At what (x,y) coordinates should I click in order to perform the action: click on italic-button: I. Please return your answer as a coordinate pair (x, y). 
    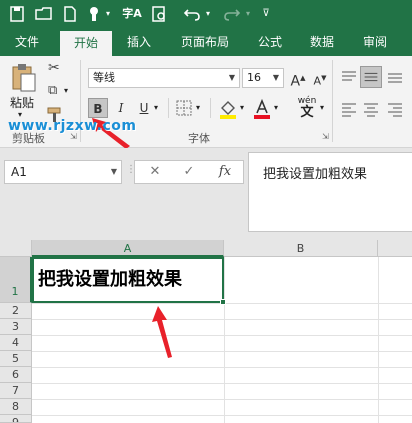
    Looking at the image, I should click on (121, 108).